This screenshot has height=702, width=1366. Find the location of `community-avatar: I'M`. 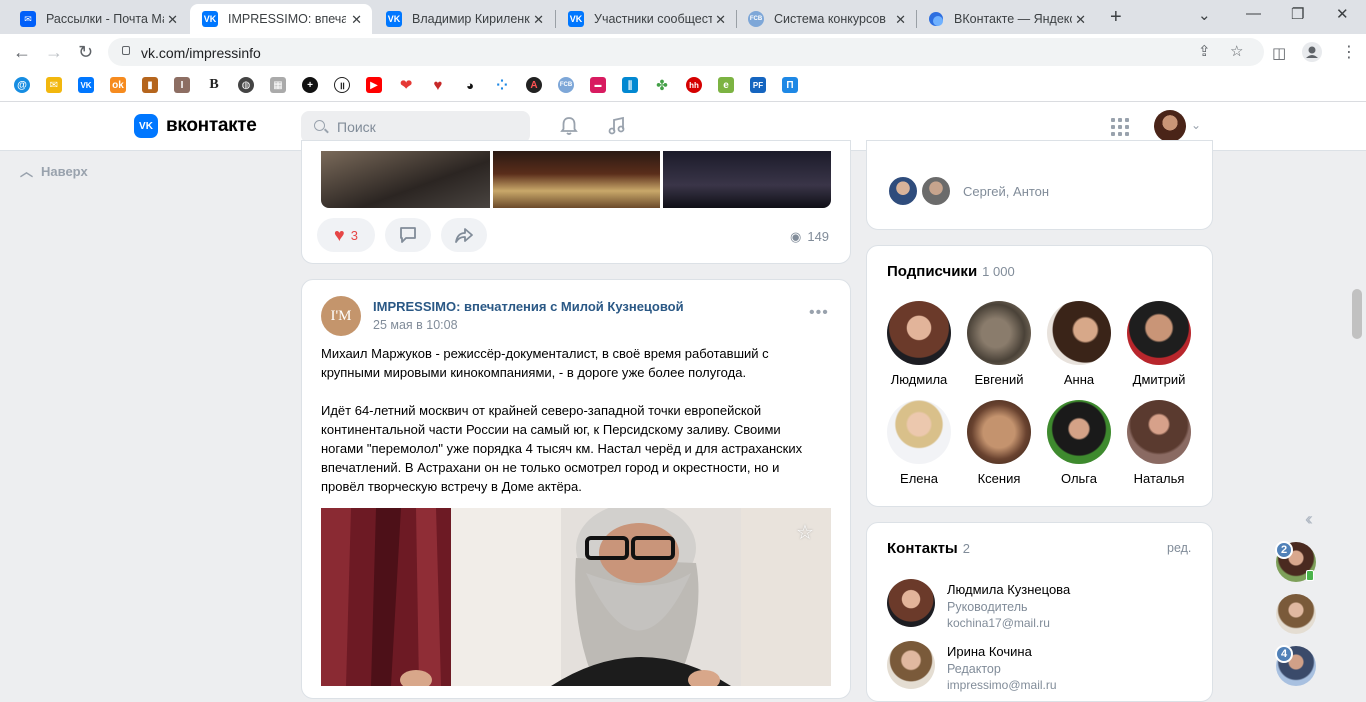

community-avatar: I'M is located at coordinates (341, 316).